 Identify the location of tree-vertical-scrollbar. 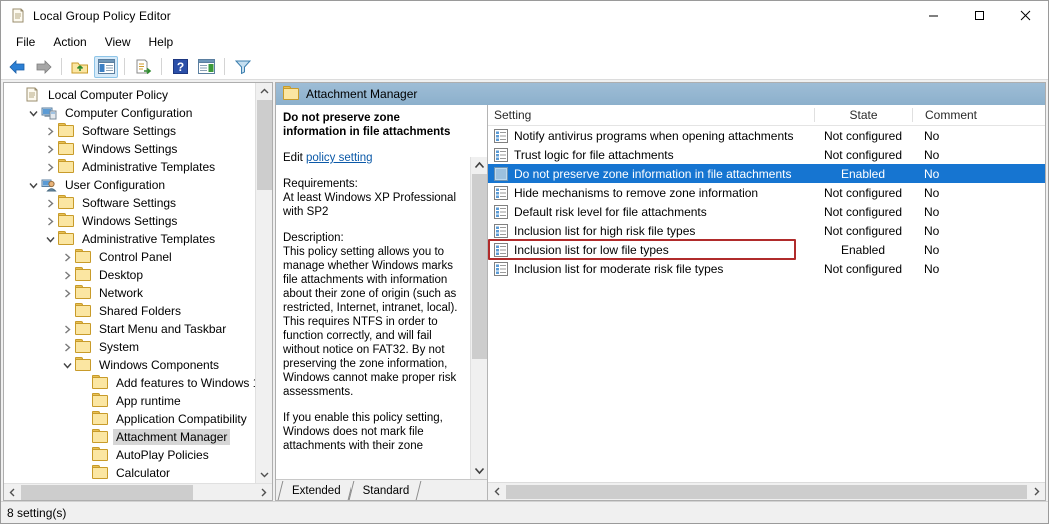
(263, 283).